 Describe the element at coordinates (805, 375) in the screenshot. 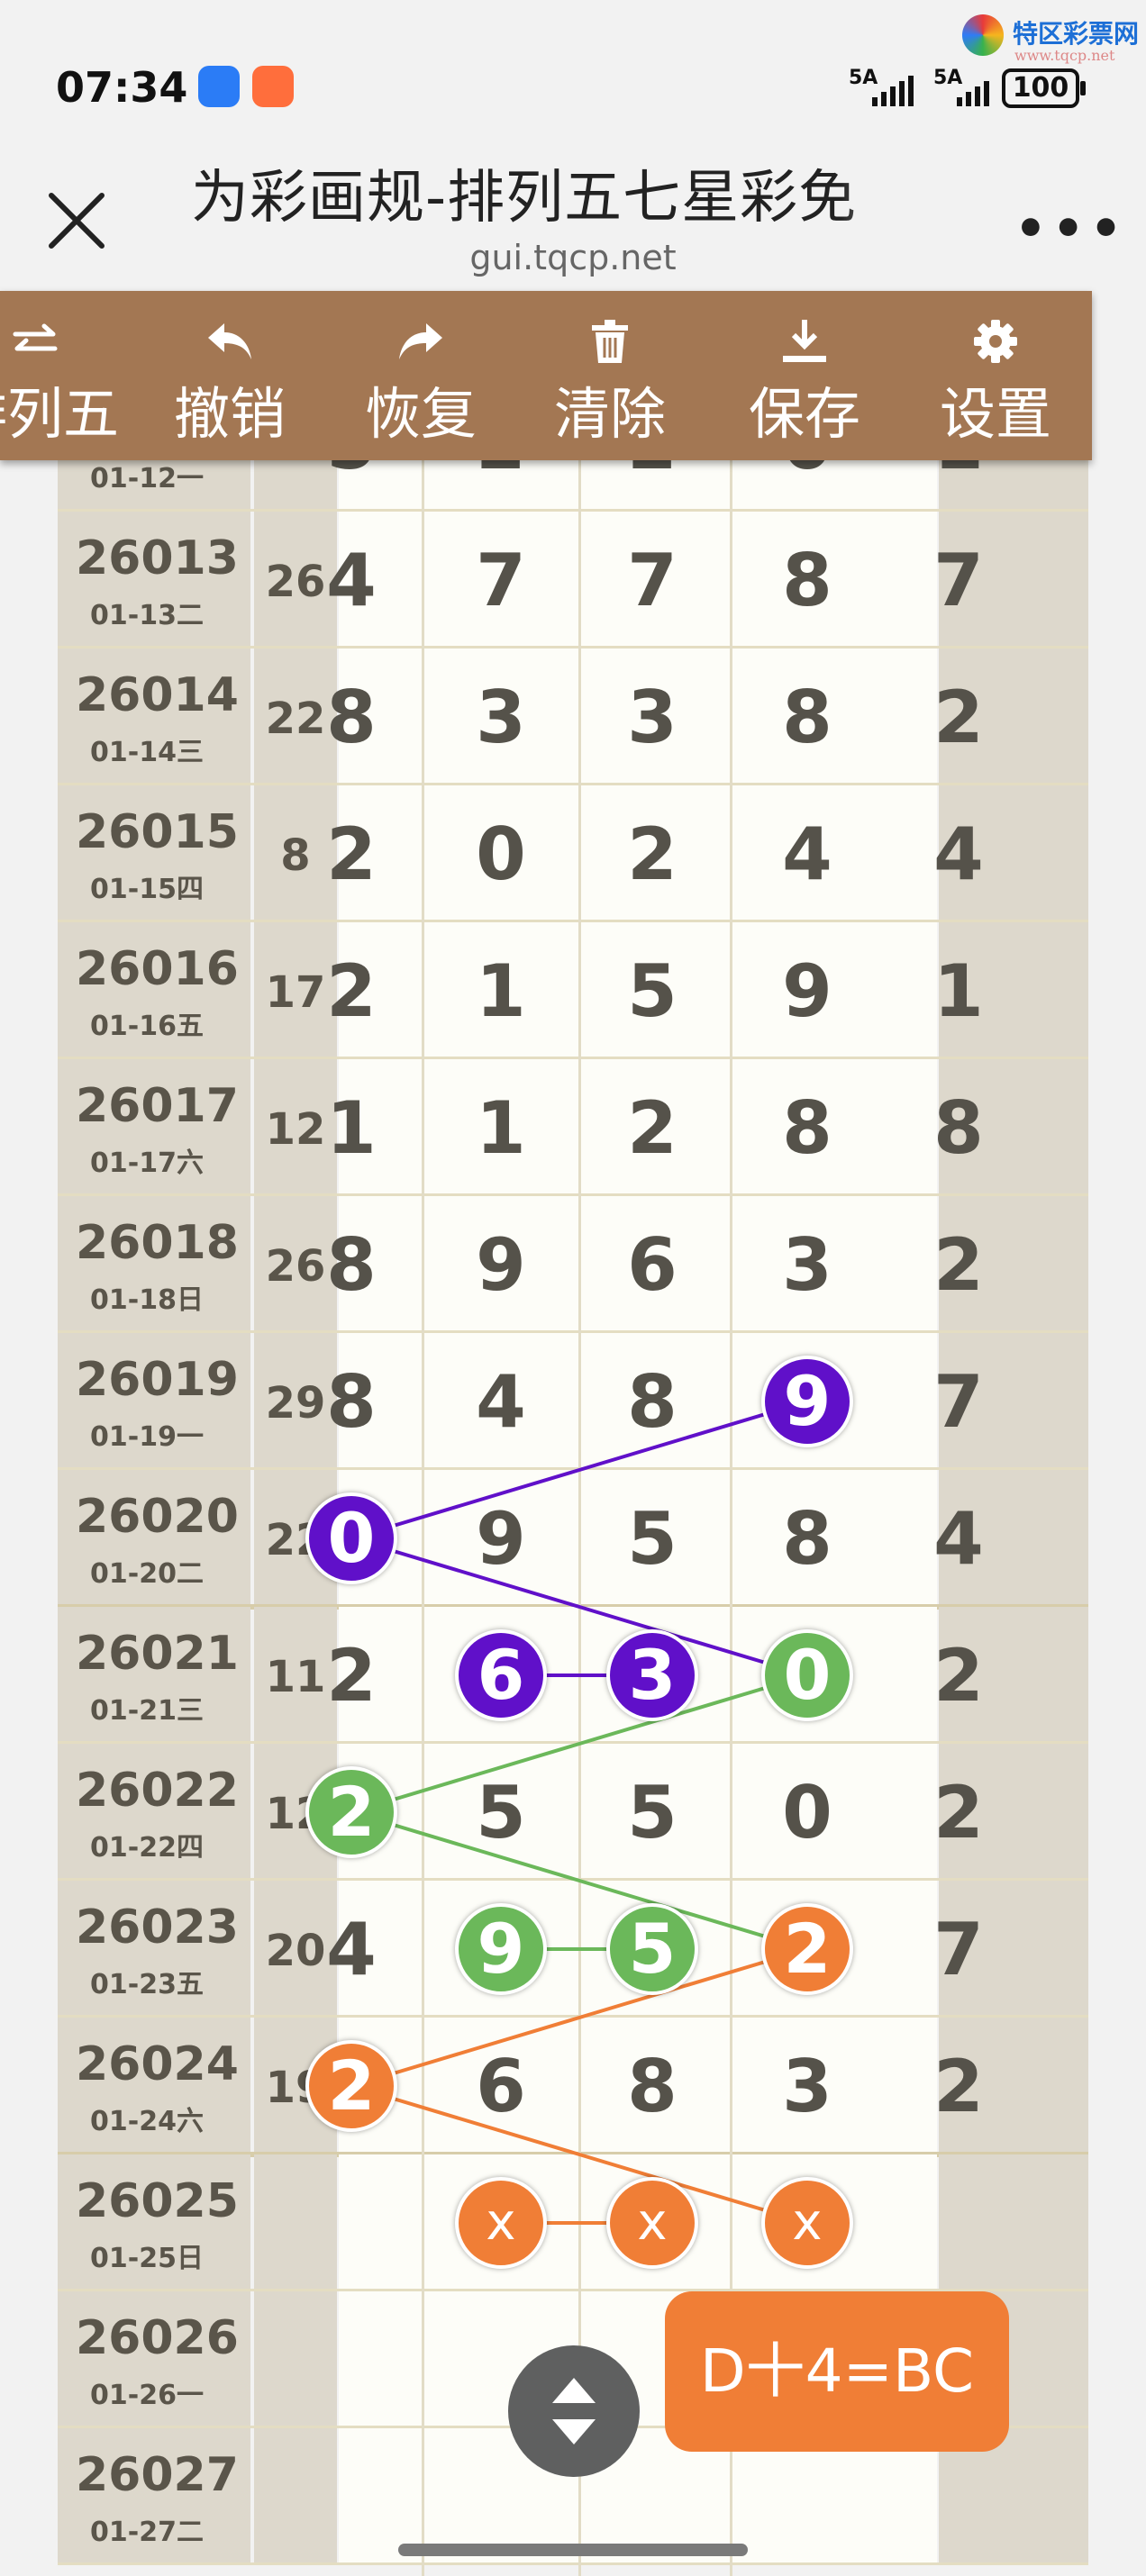

I see `save-button: 保存` at that location.